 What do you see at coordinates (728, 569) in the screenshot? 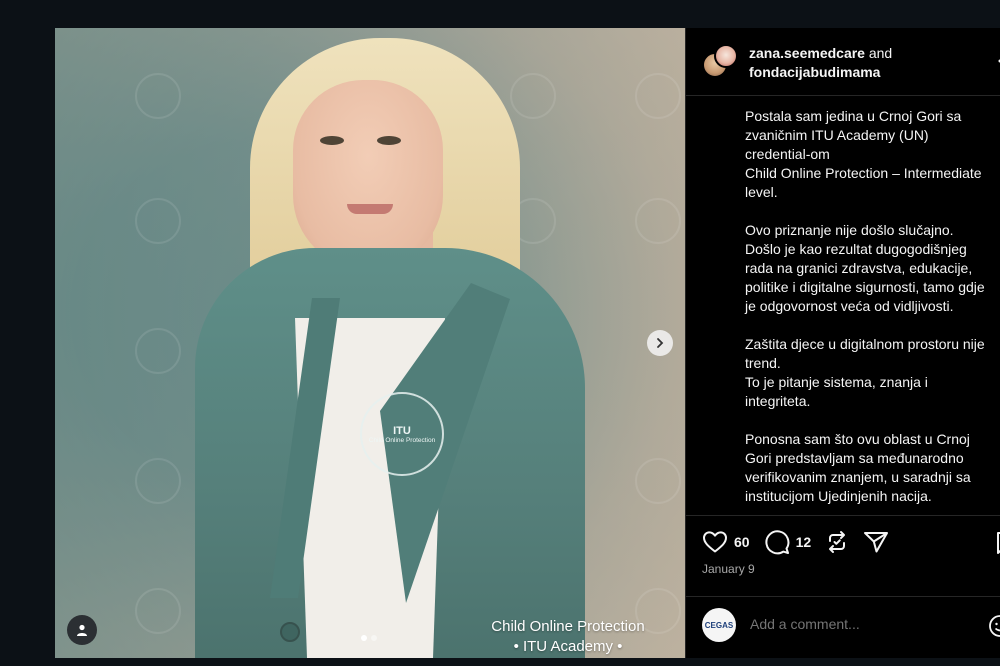
I see `post-date: January 9` at bounding box center [728, 569].